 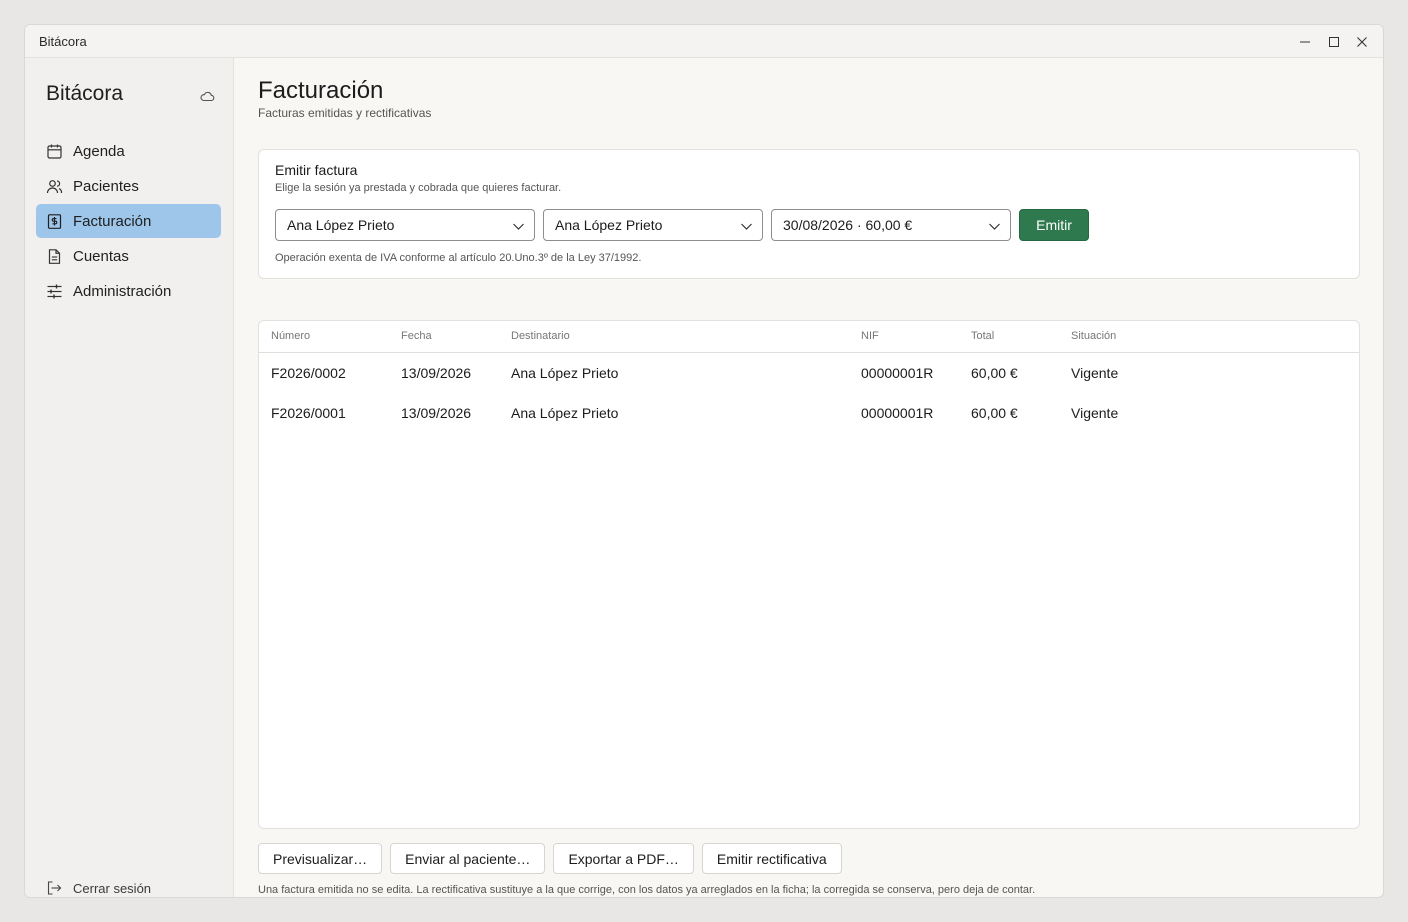 I want to click on sidebar-item-agenda: Agenda, so click(x=128, y=151).